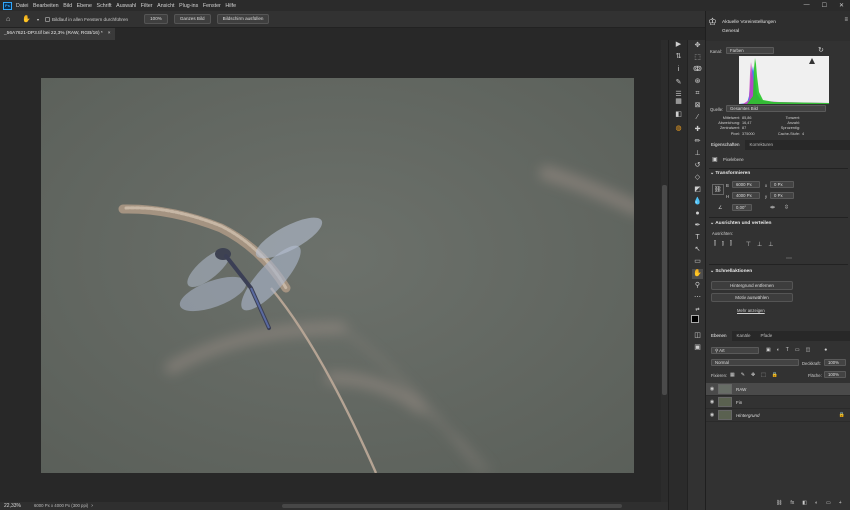 The height and width of the screenshot is (510, 850). Describe the element at coordinates (755, 362) in the screenshot. I see `blend-mode-select: Normal` at that location.